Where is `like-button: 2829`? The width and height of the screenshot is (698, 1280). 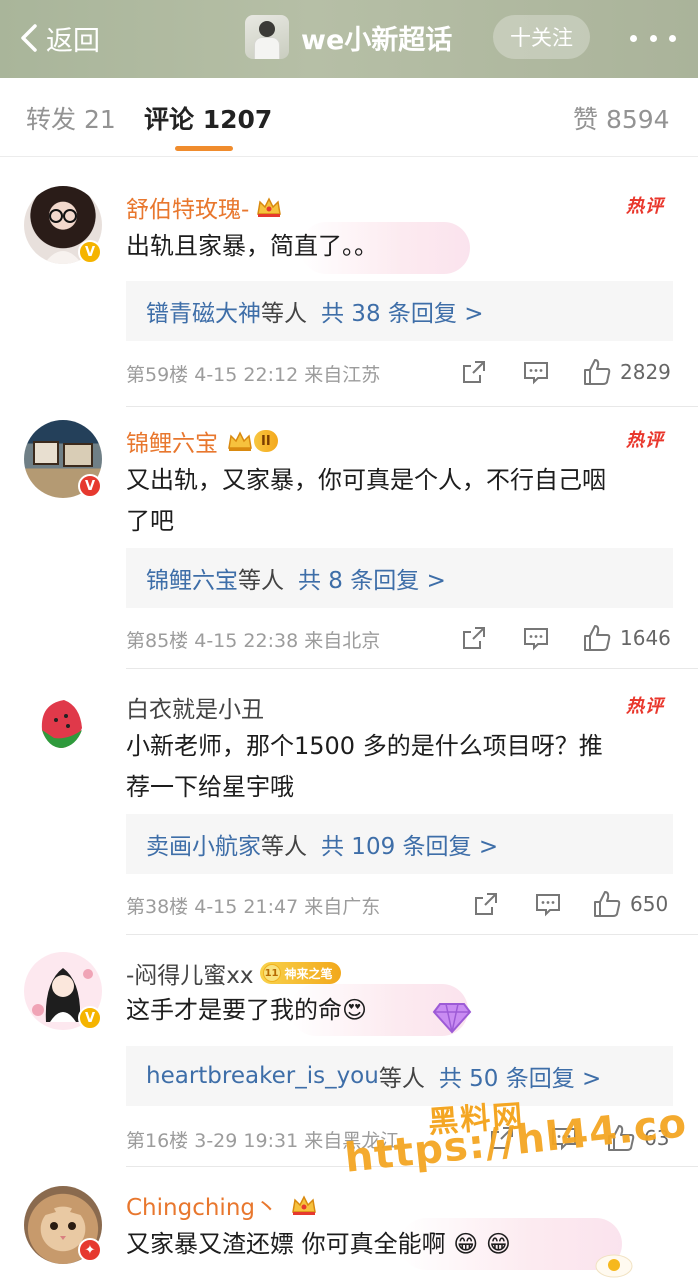 like-button: 2829 is located at coordinates (626, 372).